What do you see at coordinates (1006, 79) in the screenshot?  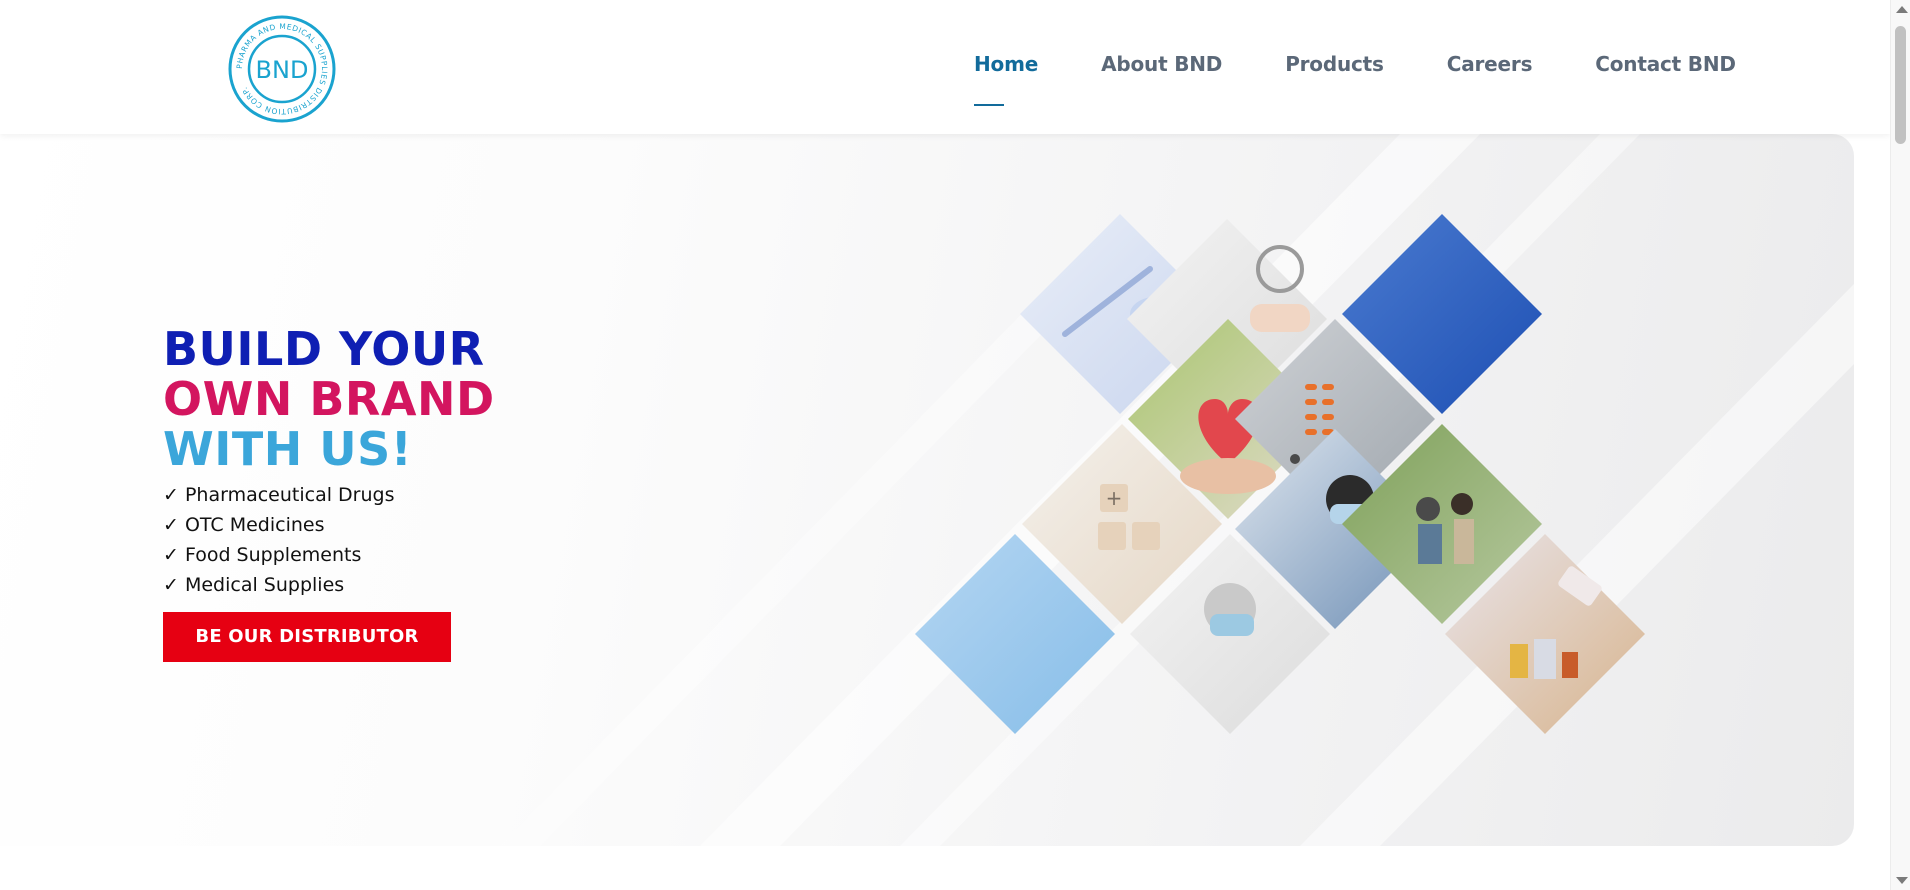 I see `nav-home: Home` at bounding box center [1006, 79].